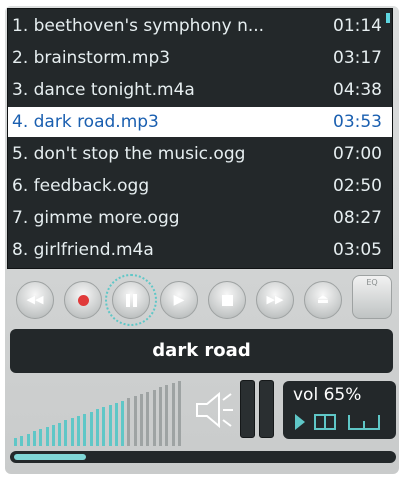 This screenshot has height=481, width=403. What do you see at coordinates (357, 218) in the screenshot?
I see `track-duration: 08:27` at bounding box center [357, 218].